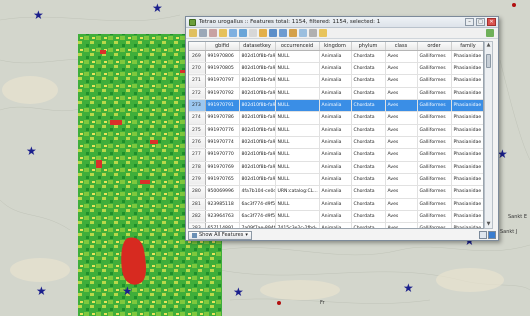  Describe the element at coordinates (222, 143) in the screenshot. I see `cell-gbifid: 991970774` at that location.